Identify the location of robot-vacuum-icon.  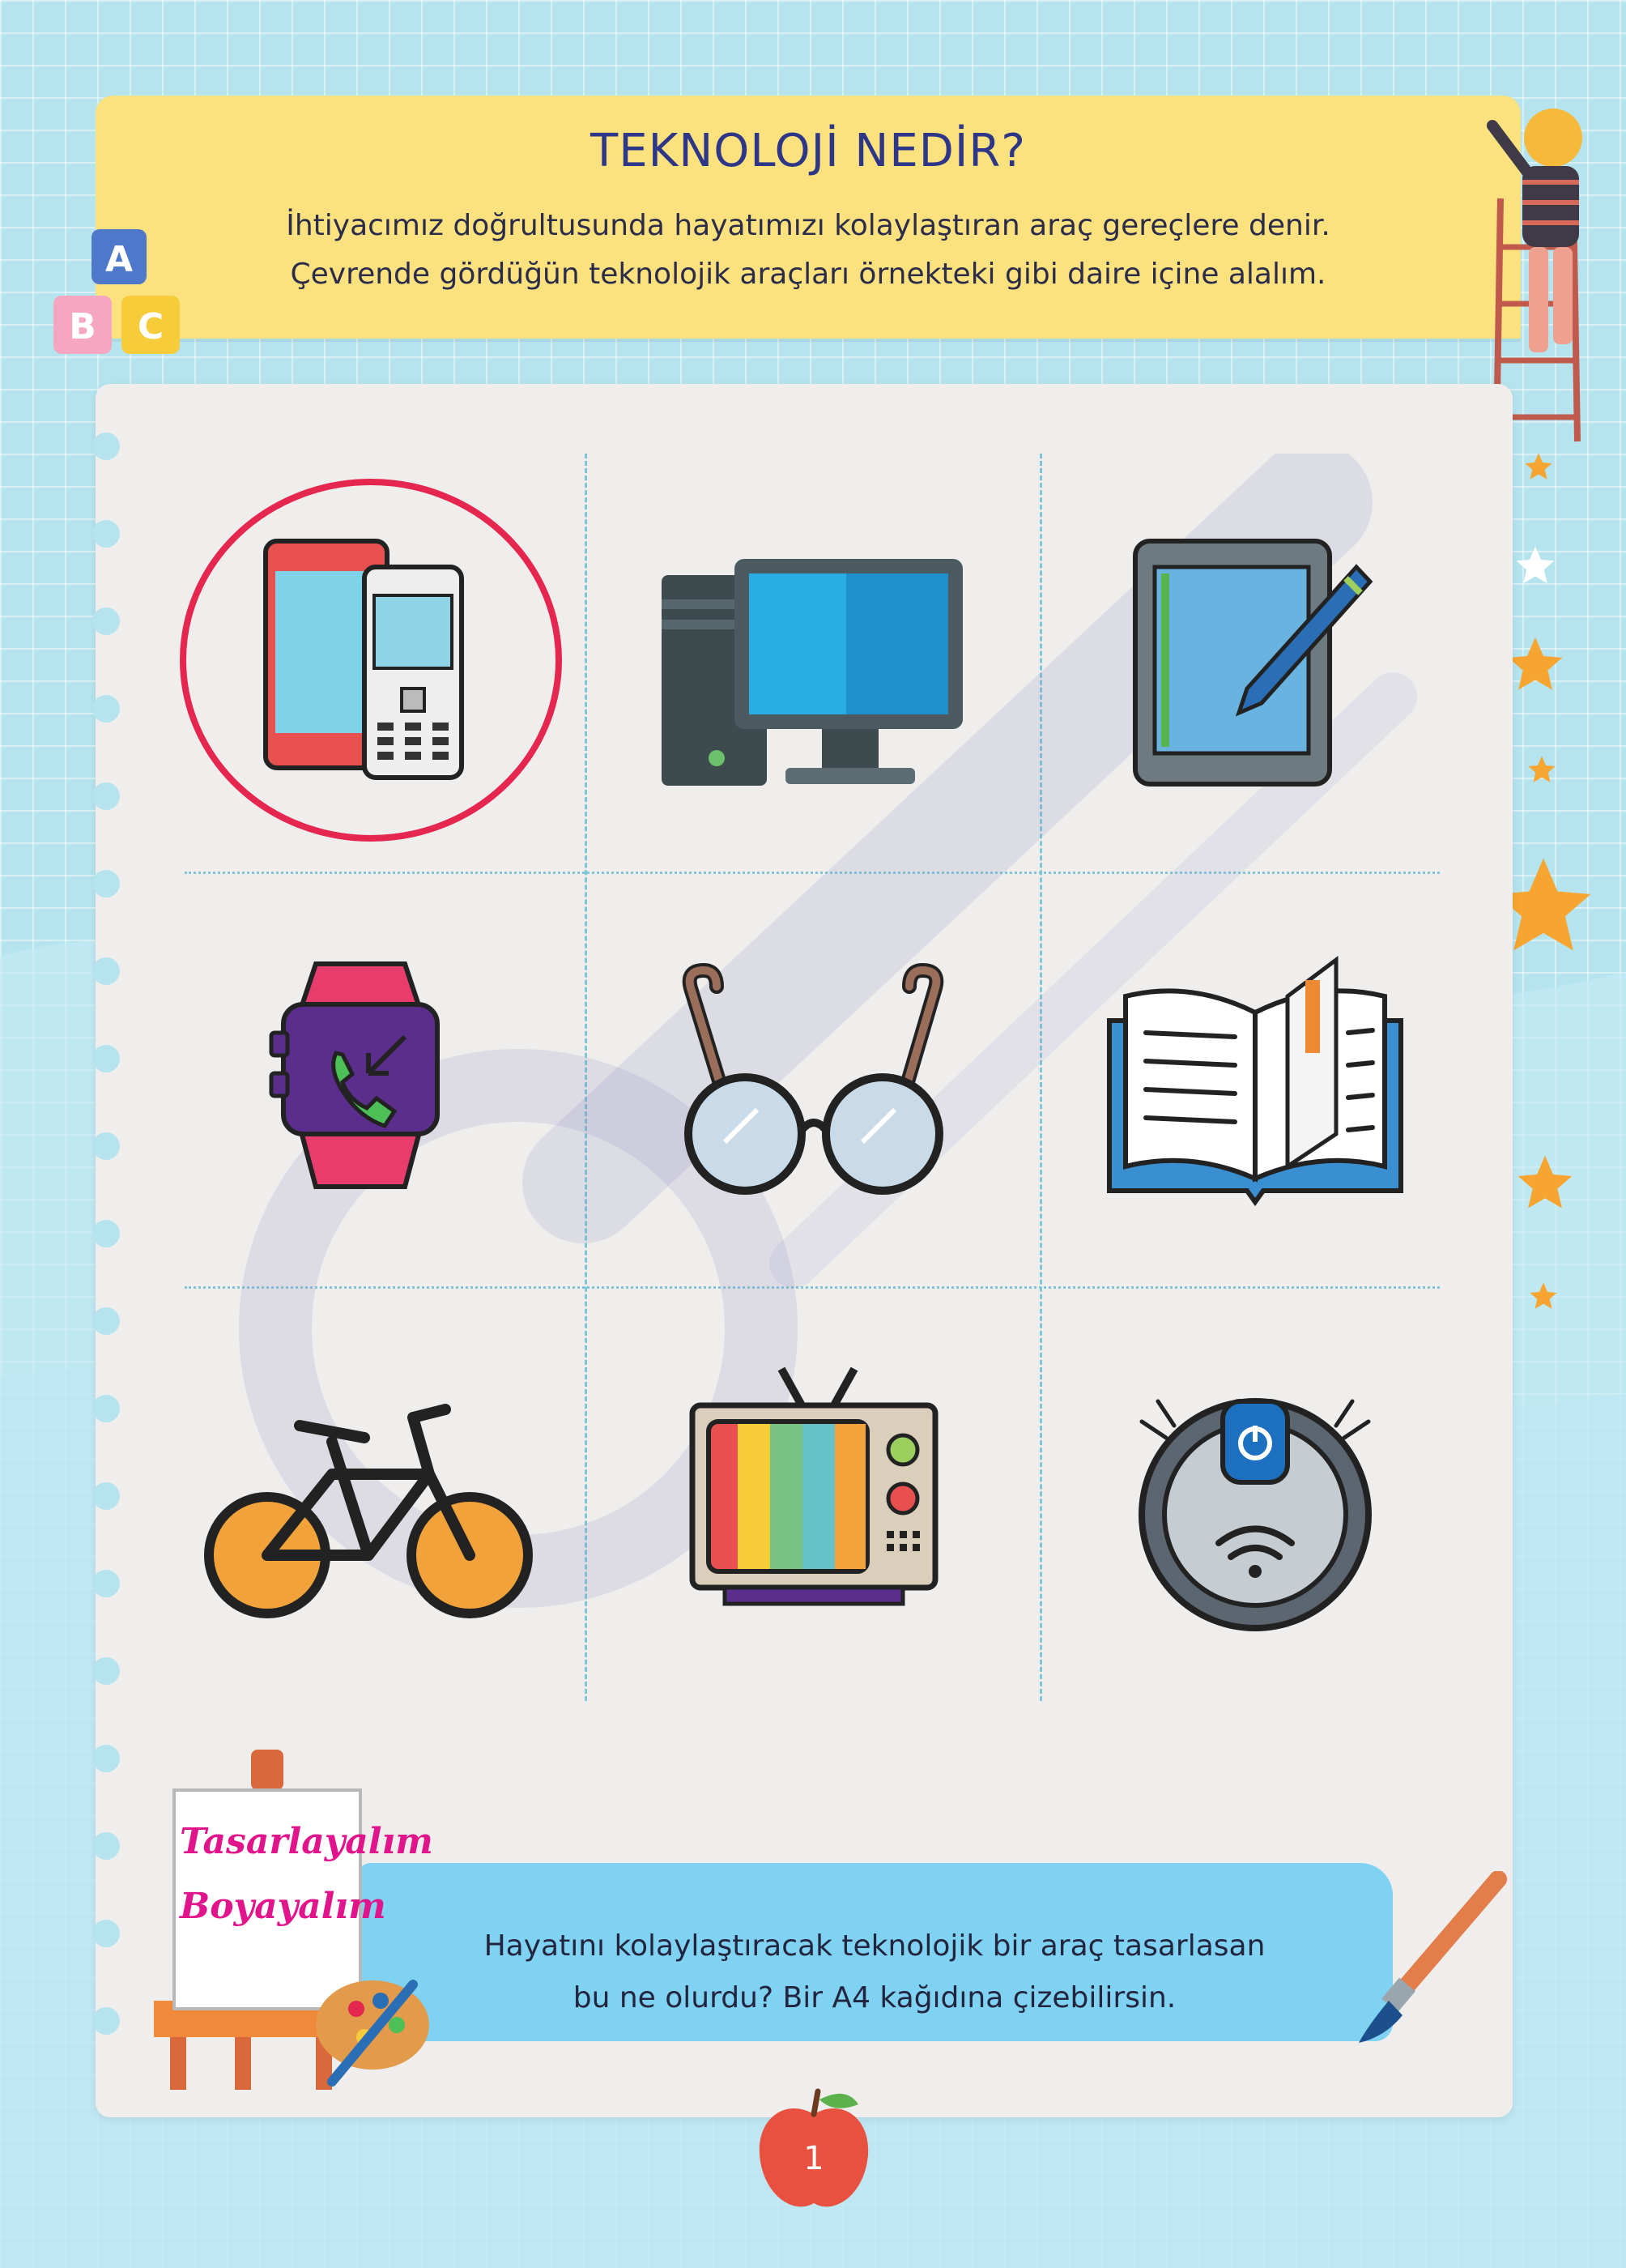
(1255, 1514).